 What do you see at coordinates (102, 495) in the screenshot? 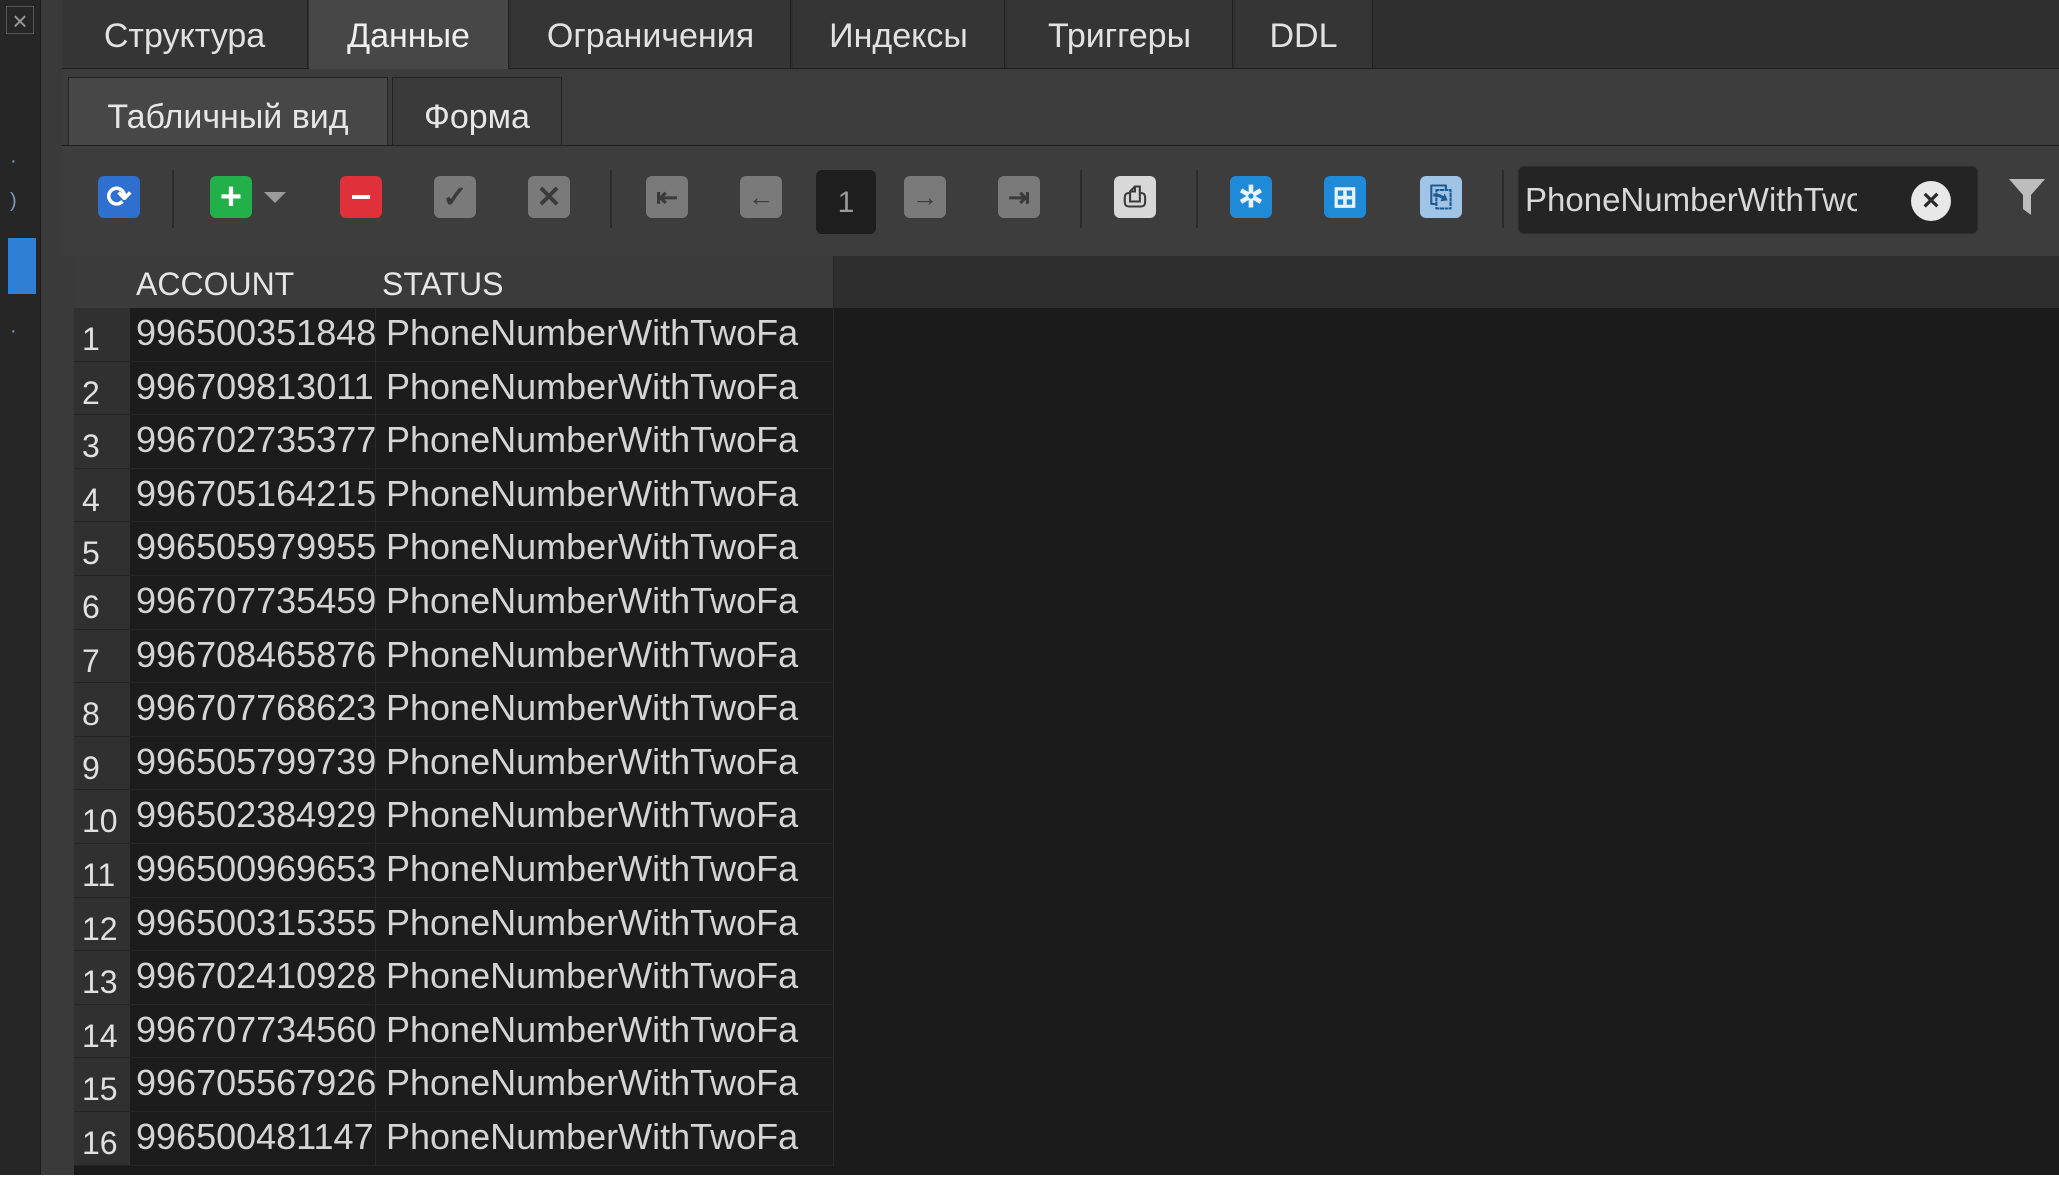
I see `row-number: 4` at bounding box center [102, 495].